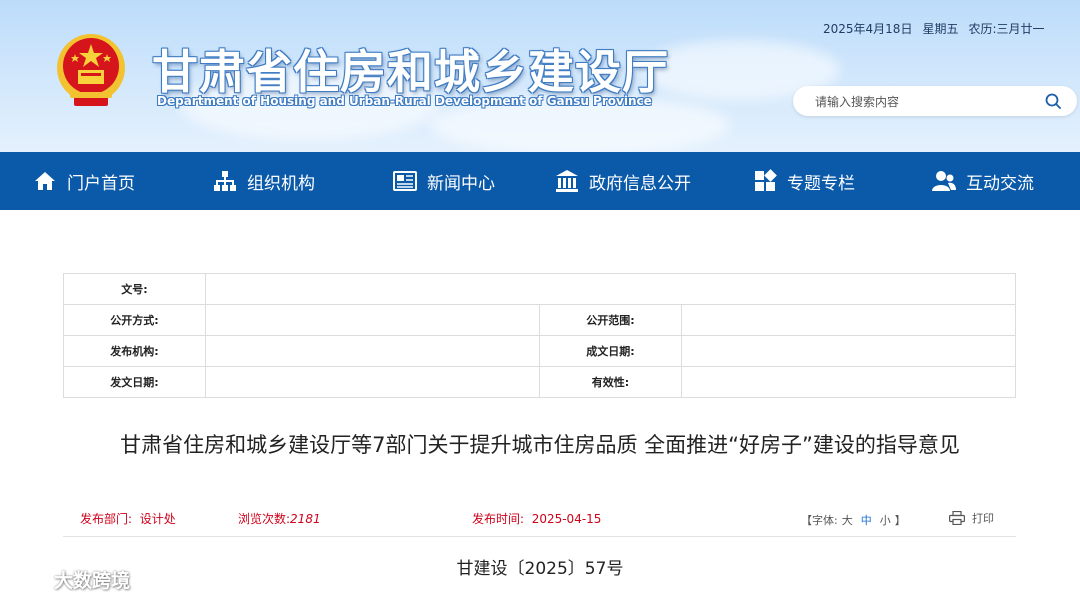  I want to click on nav-item-home: 门户首页, so click(84, 181).